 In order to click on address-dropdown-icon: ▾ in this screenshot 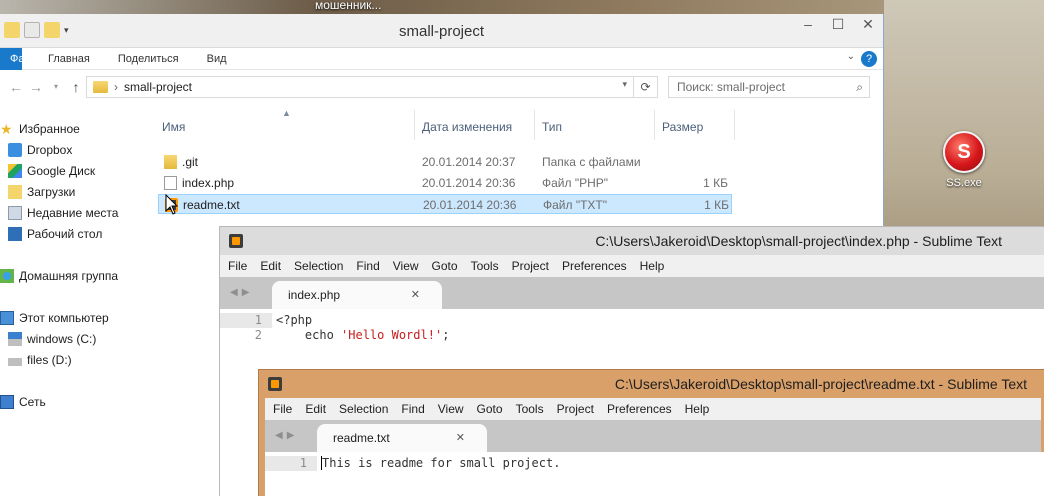, I will do `click(624, 84)`.